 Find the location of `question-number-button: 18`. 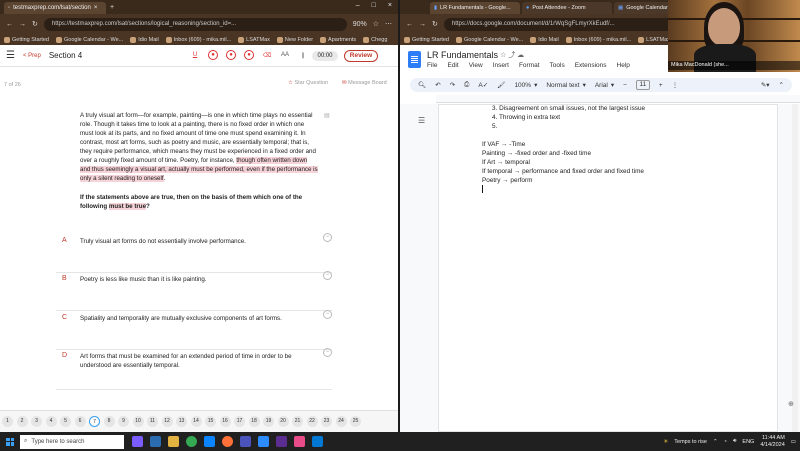

question-number-button: 18 is located at coordinates (254, 421).